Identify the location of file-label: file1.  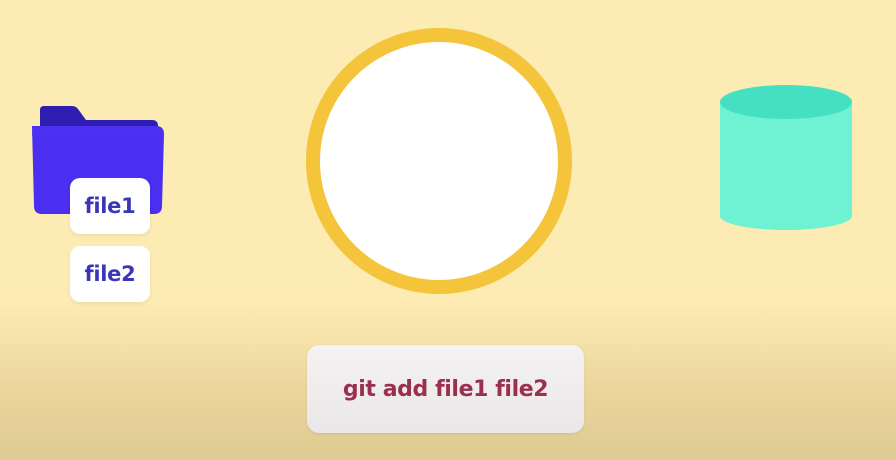
(110, 206).